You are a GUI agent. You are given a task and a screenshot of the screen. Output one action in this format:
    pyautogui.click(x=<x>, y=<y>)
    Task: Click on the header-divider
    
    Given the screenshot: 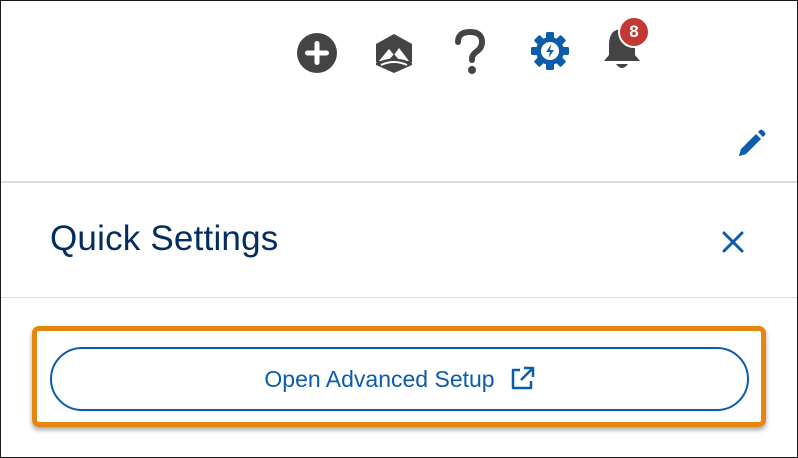 What is the action you would take?
    pyautogui.click(x=399, y=182)
    